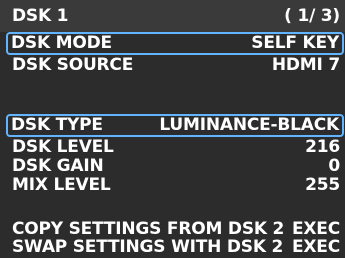 This screenshot has height=258, width=345. I want to click on menu-item-dsk-type: DSK TYPE LUMINANCE-BLACK, so click(175, 125).